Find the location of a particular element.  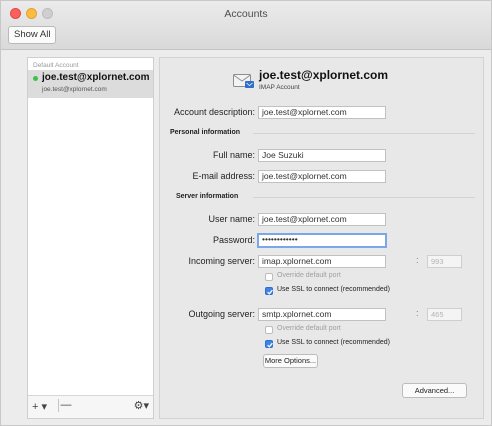

incoming-server-field: imap.xplornet.com is located at coordinates (322, 261).